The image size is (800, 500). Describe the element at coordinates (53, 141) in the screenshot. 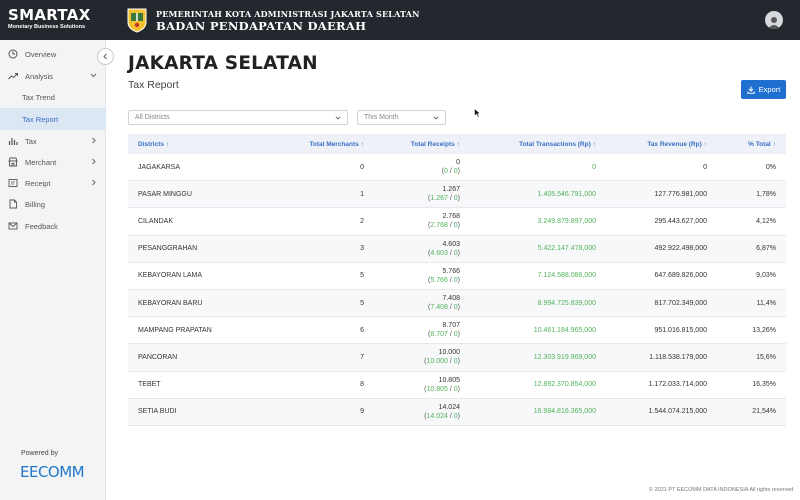

I see `sidebar-item-tax: Tax` at that location.